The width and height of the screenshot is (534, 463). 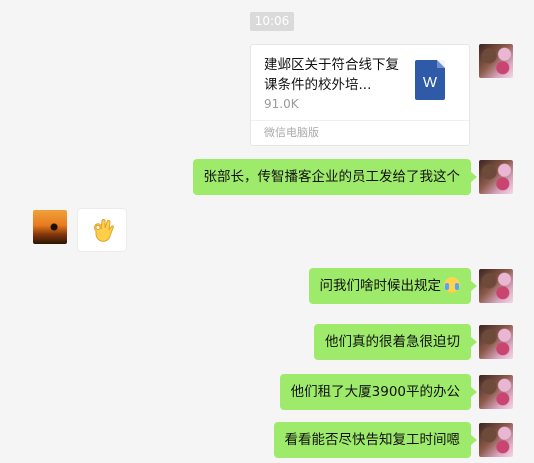 I want to click on file-size: 91.0K, so click(x=281, y=104).